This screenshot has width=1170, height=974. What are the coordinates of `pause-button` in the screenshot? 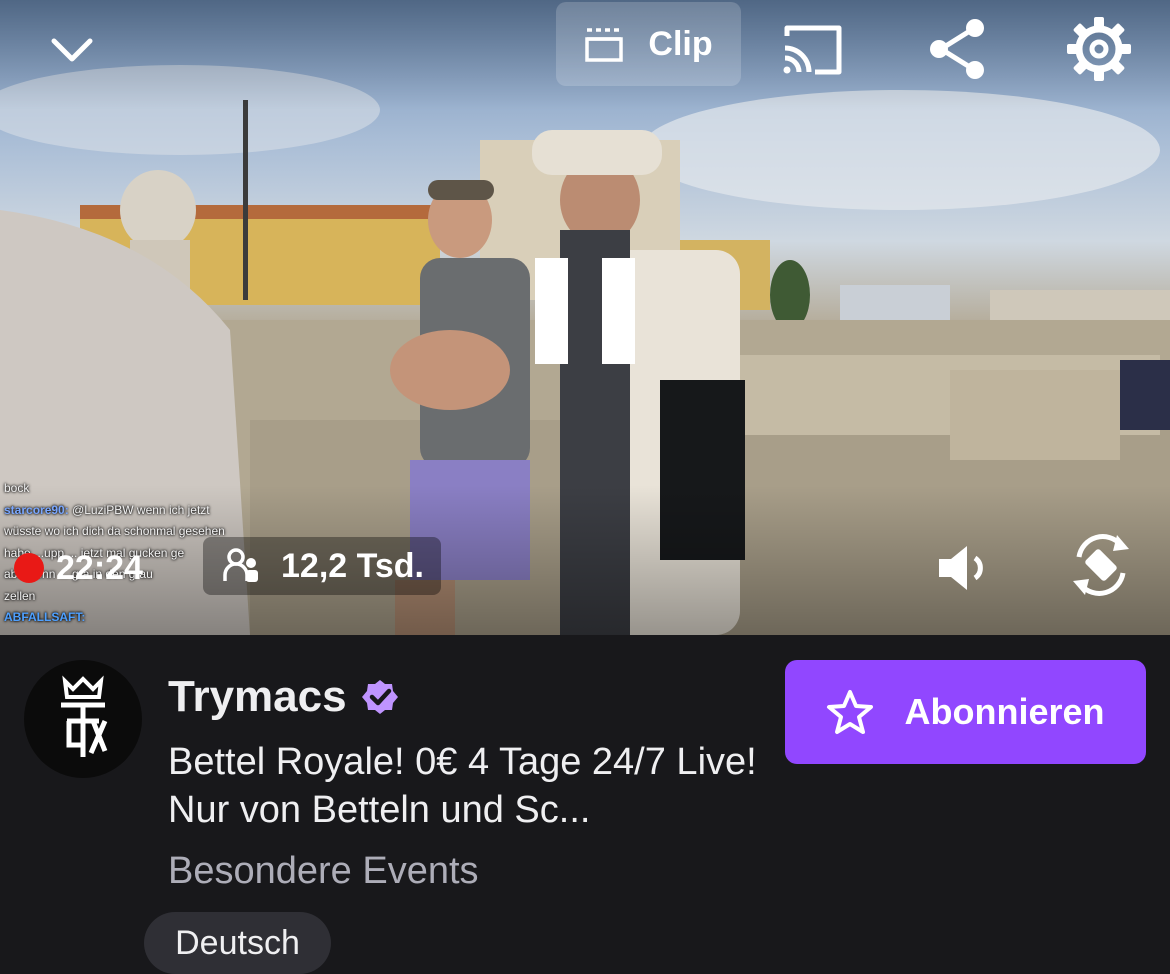 It's located at (585, 313).